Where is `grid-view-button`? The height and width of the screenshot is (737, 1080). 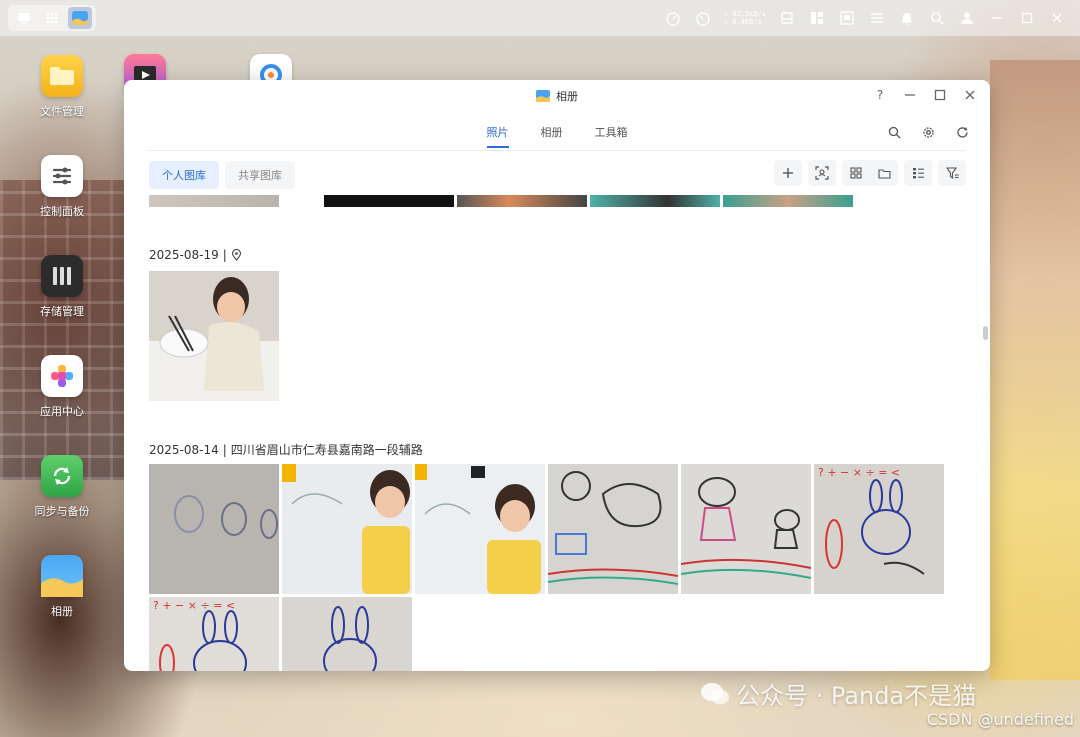 grid-view-button is located at coordinates (856, 173).